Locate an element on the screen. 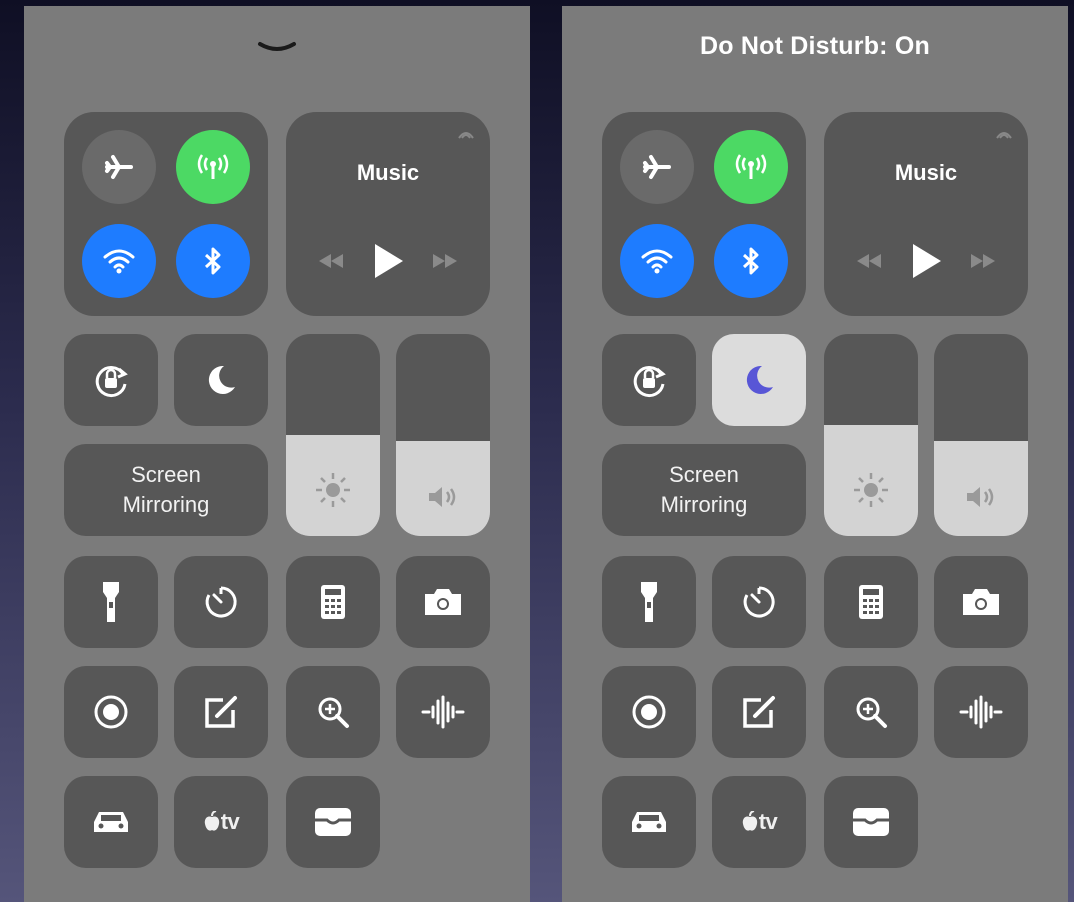  apple-tv-label: tv is located at coordinates (768, 821).